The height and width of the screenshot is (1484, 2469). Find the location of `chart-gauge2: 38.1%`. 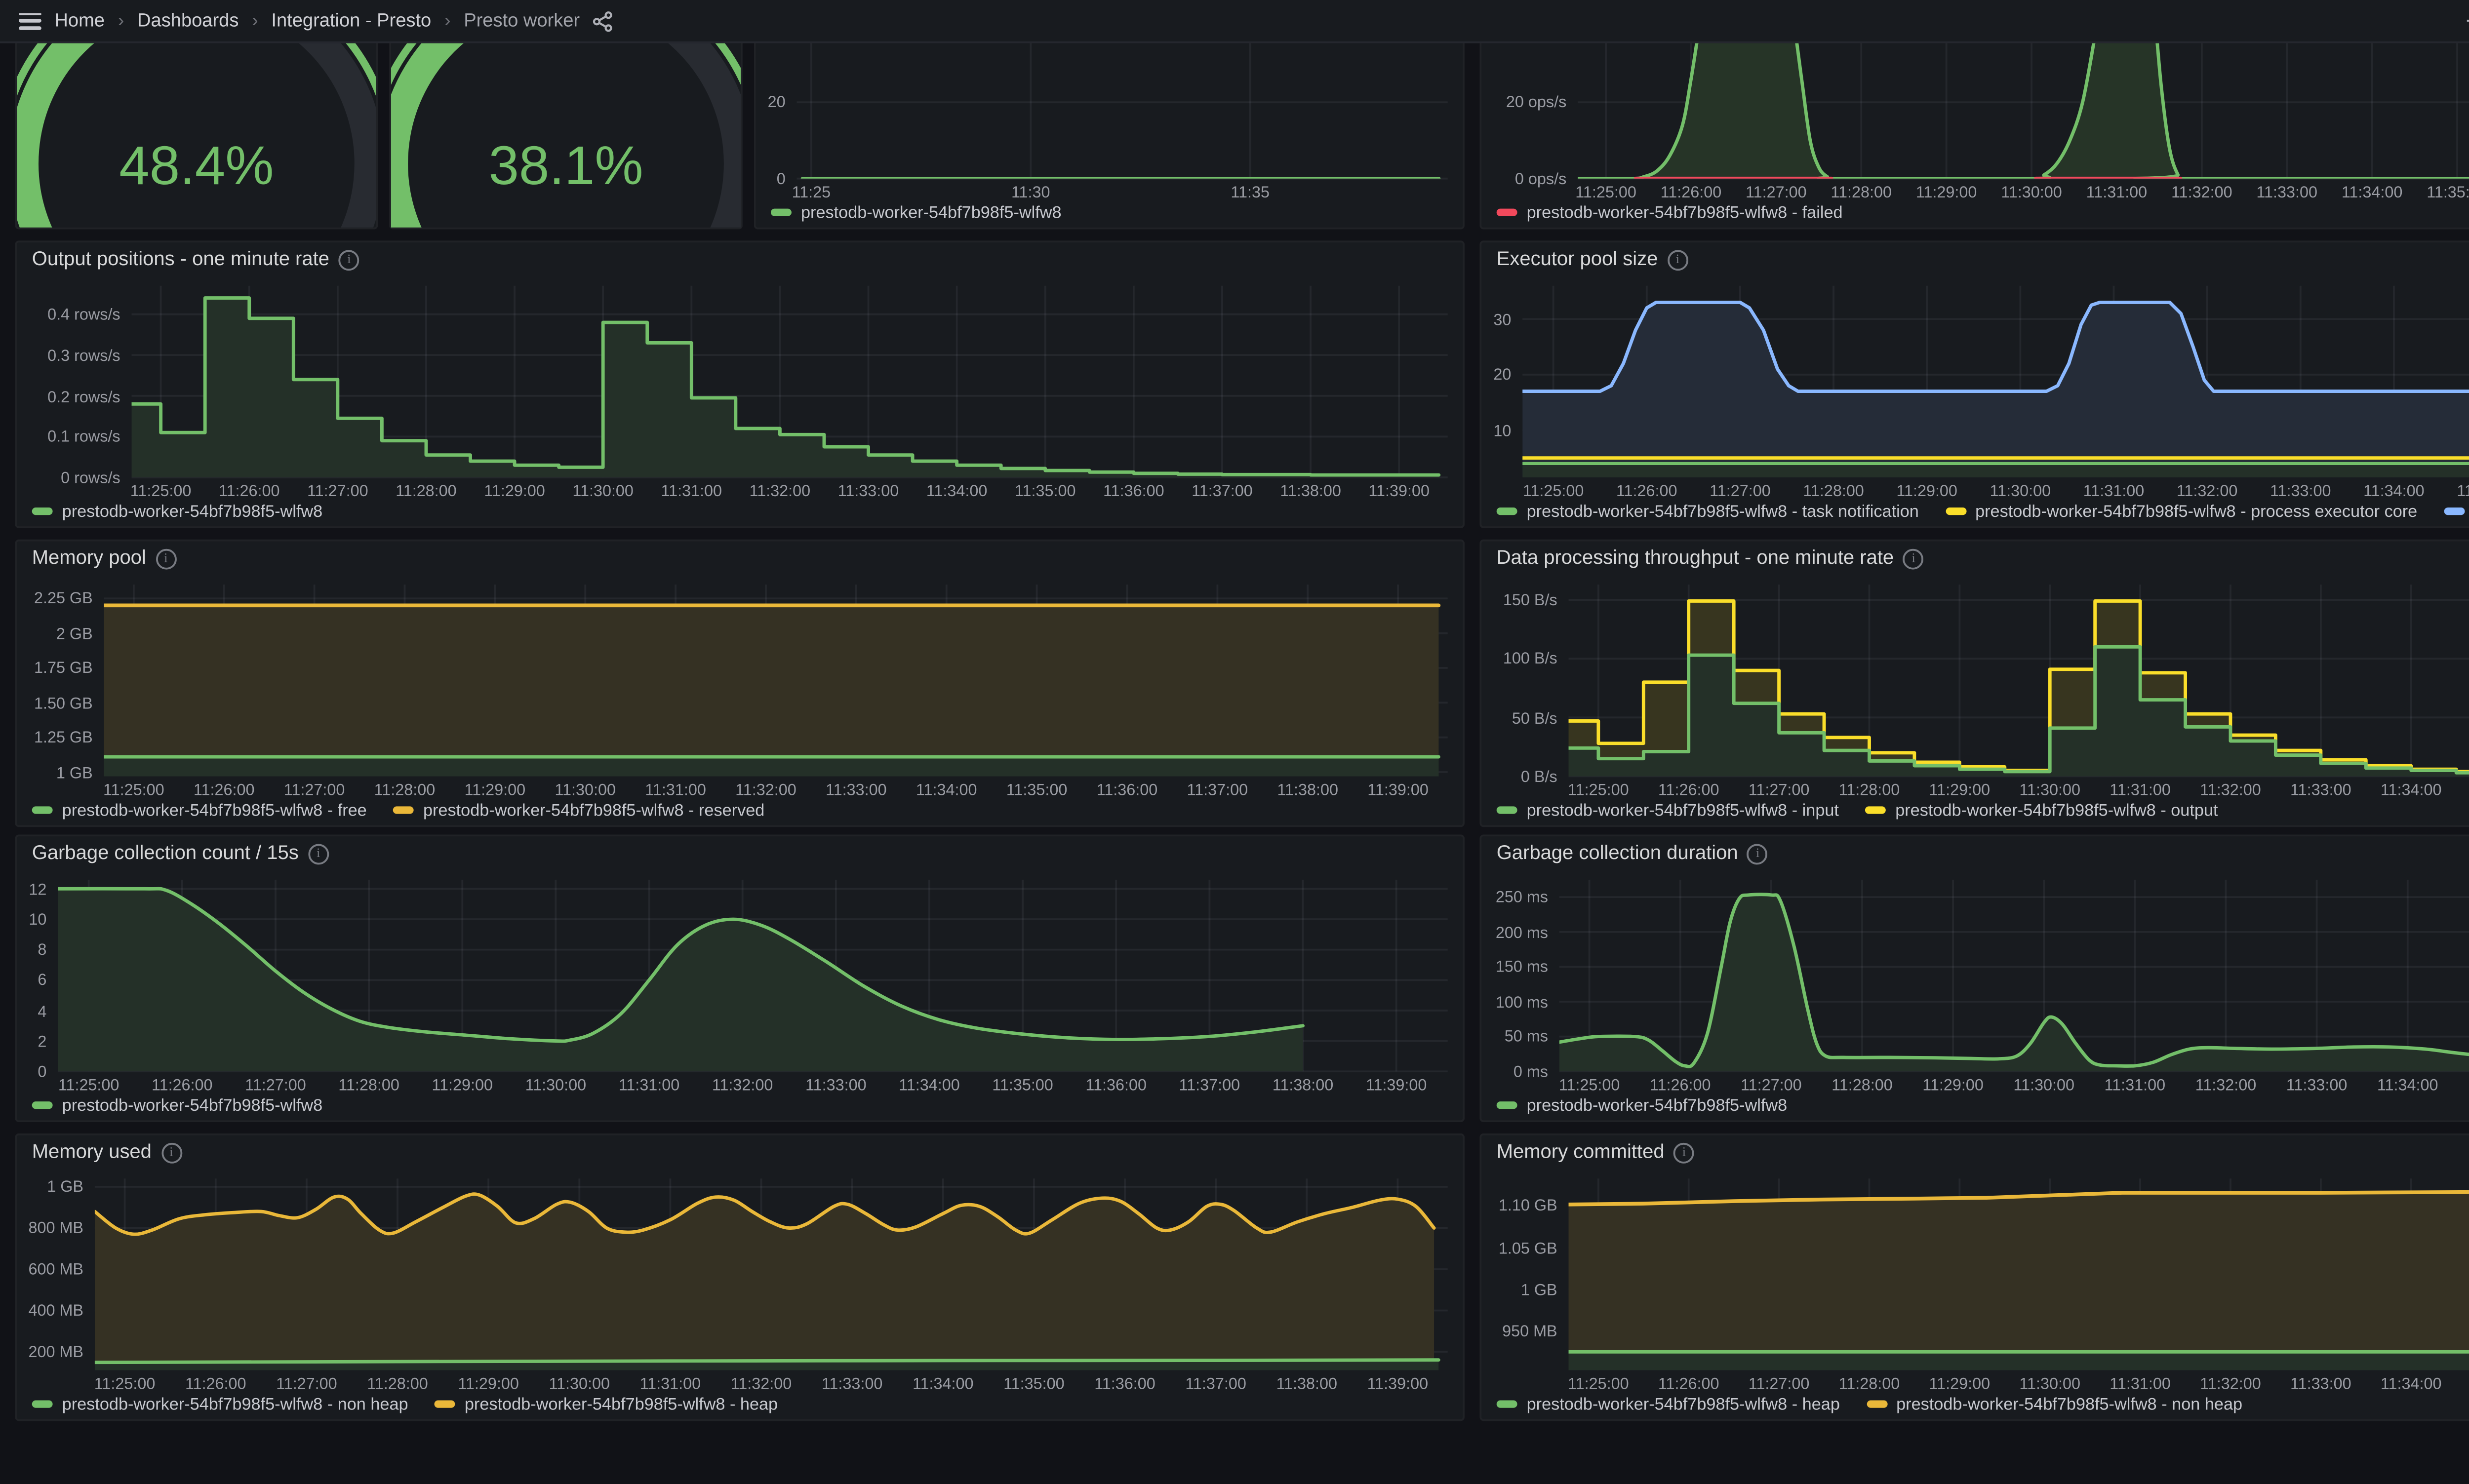

chart-gauge2: 38.1% is located at coordinates (566, 134).